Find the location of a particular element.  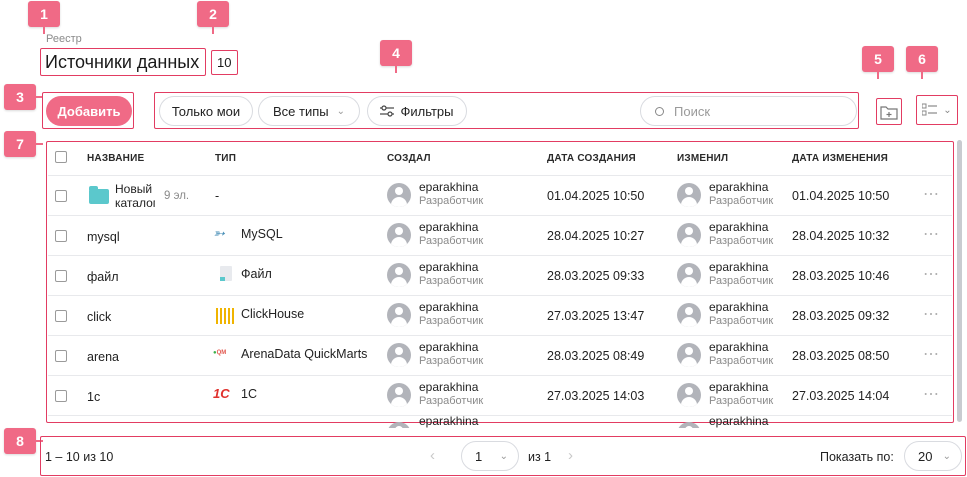

page-select: 1 ⌄ is located at coordinates (490, 456).